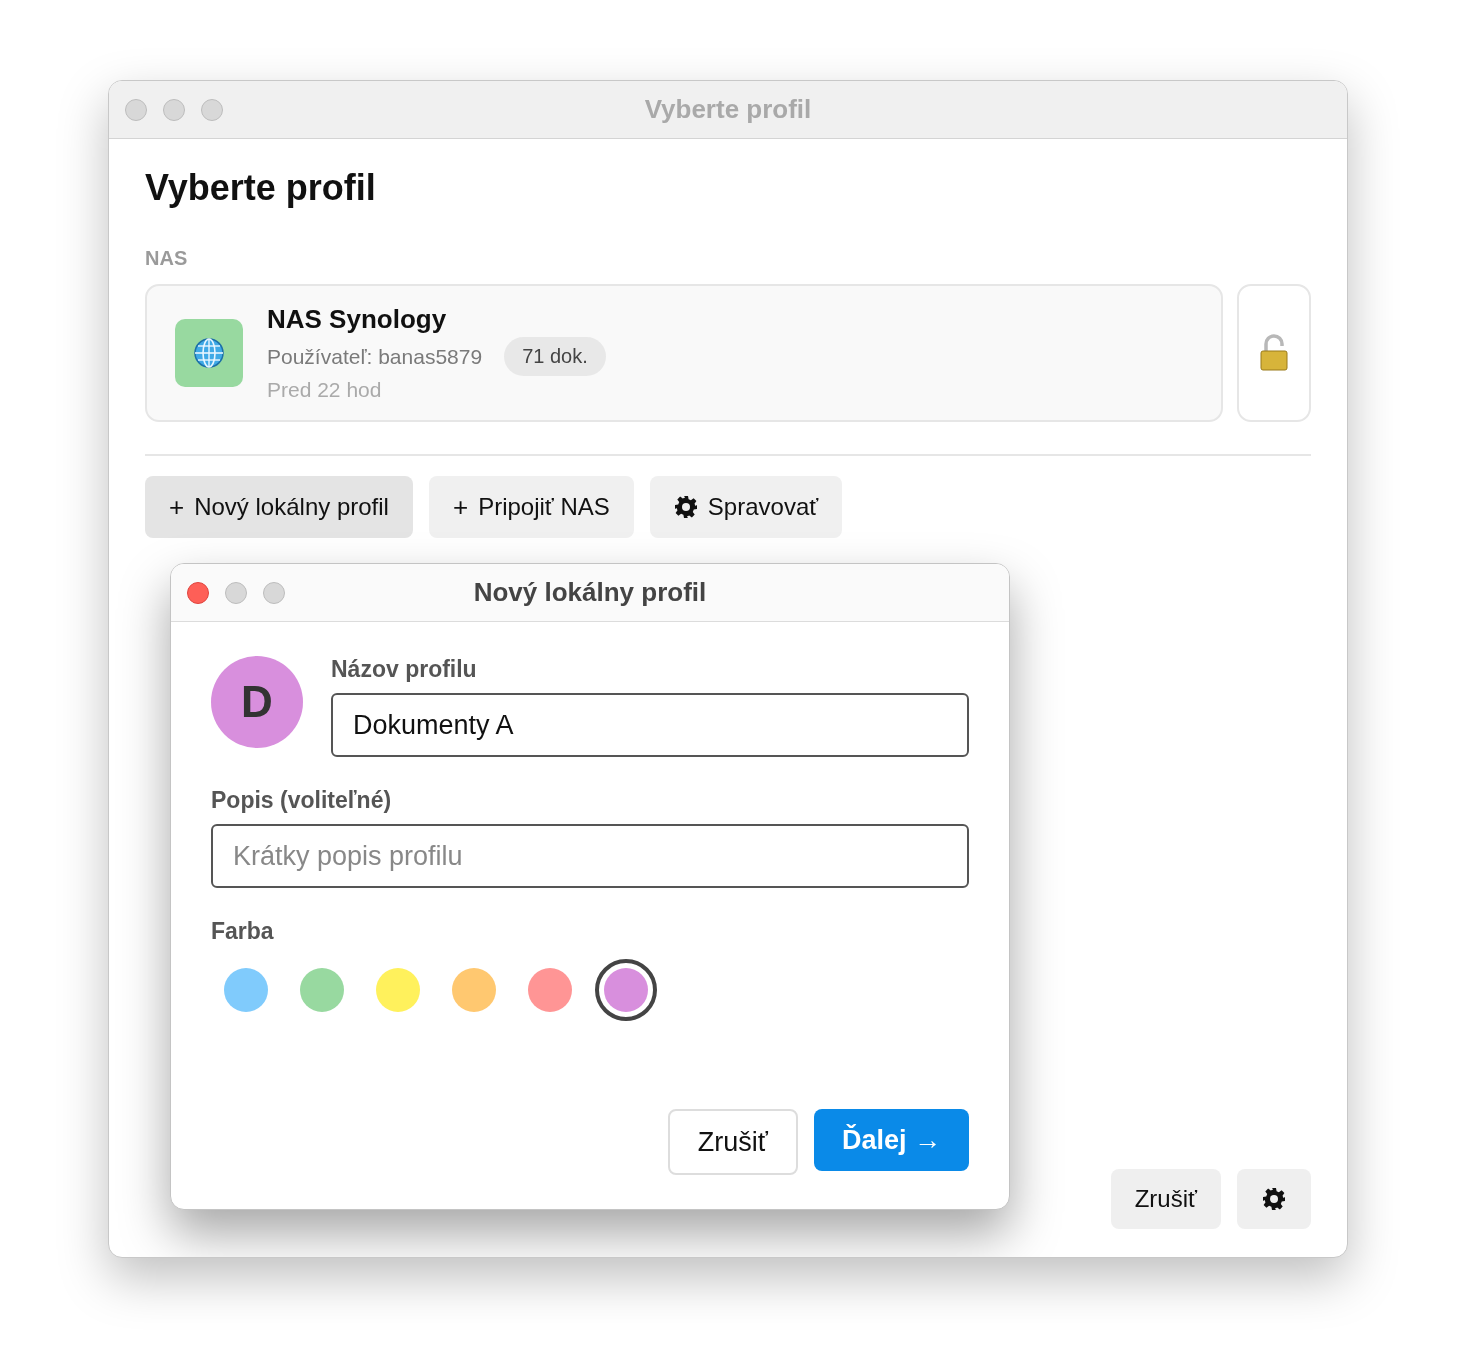 The image size is (1484, 1362). Describe the element at coordinates (626, 990) in the screenshot. I see `color-swatch` at that location.